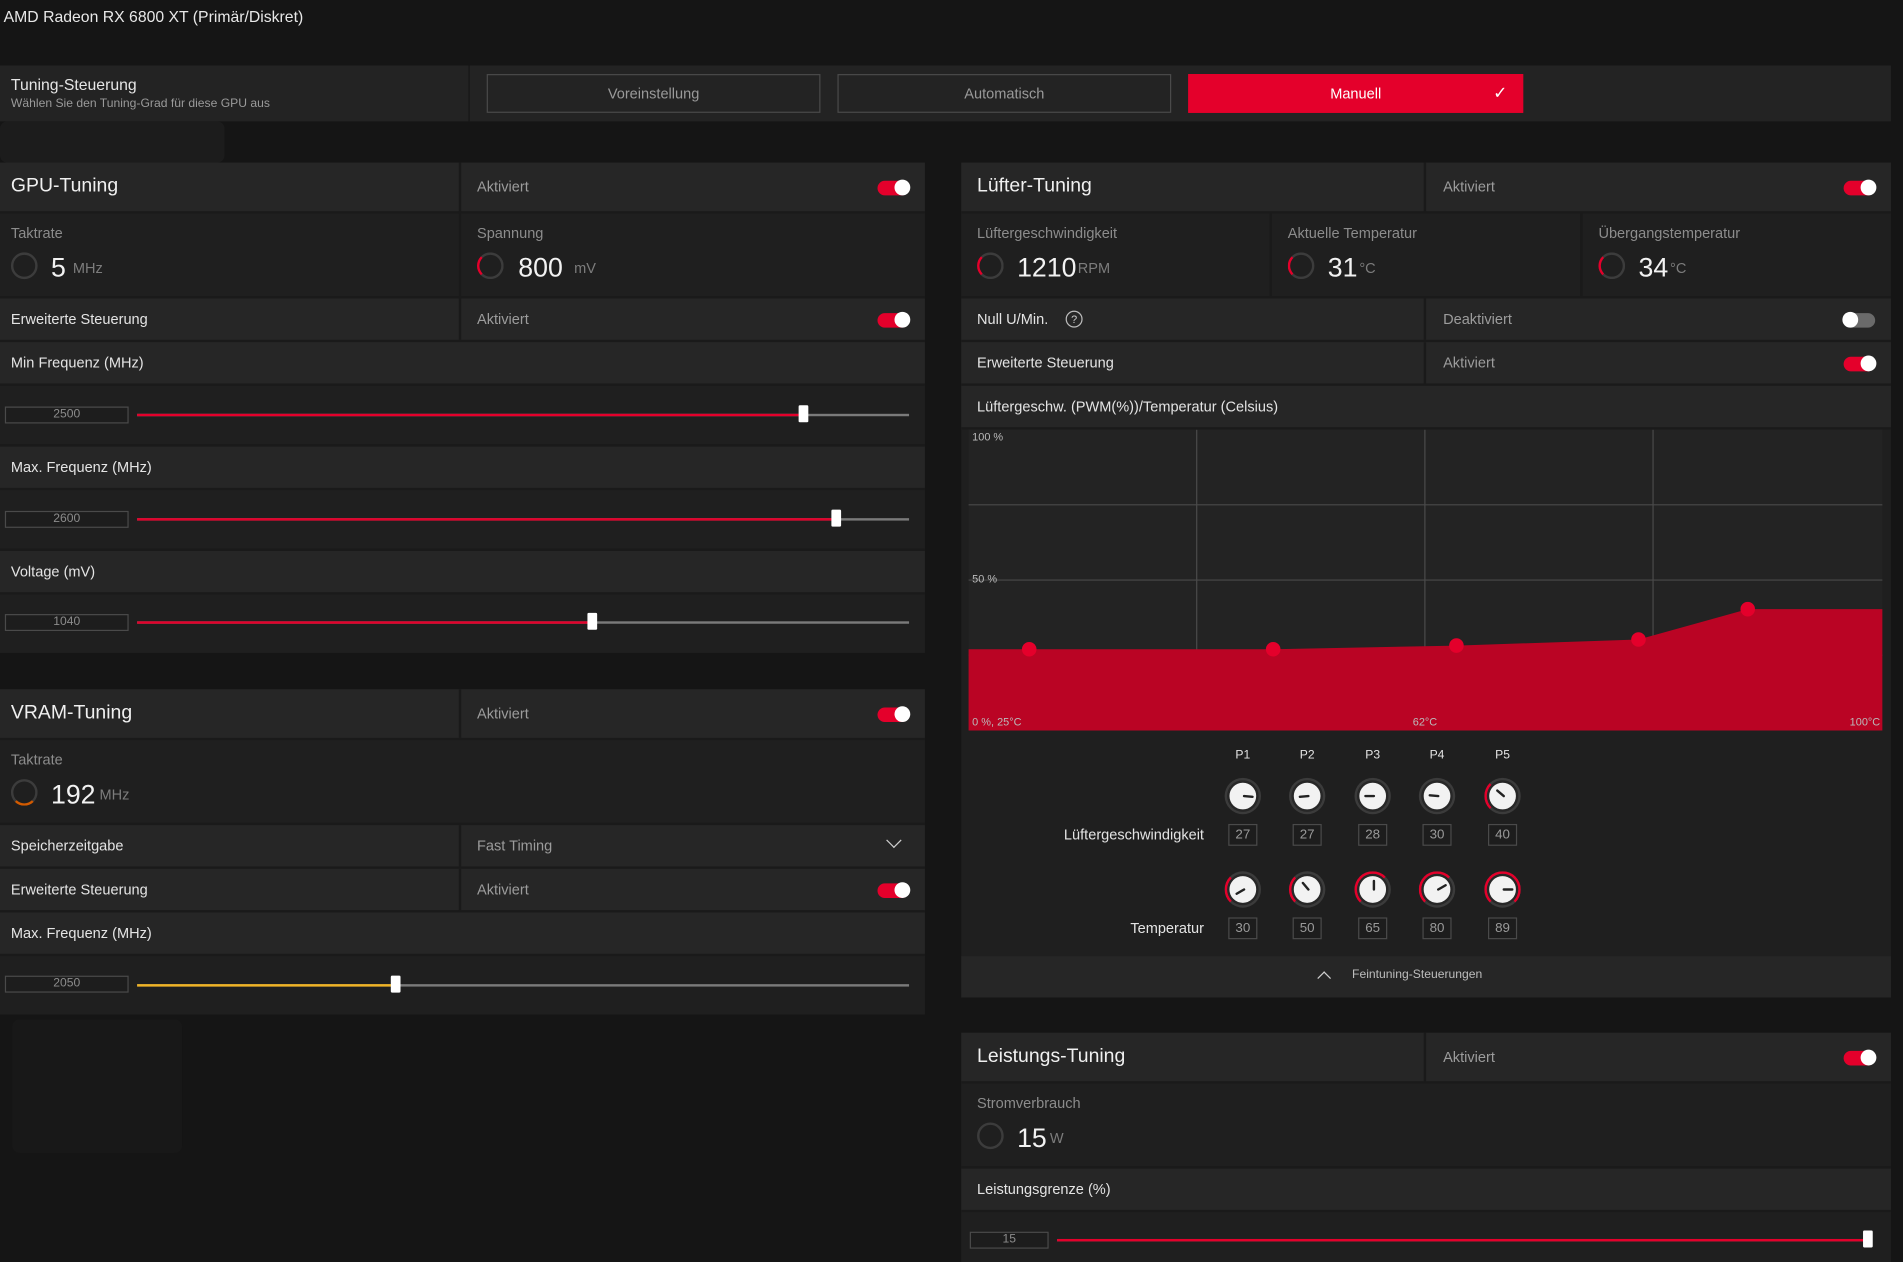 Image resolution: width=1903 pixels, height=1262 pixels. What do you see at coordinates (1465, 1239) in the screenshot?
I see `power-limit-slider` at bounding box center [1465, 1239].